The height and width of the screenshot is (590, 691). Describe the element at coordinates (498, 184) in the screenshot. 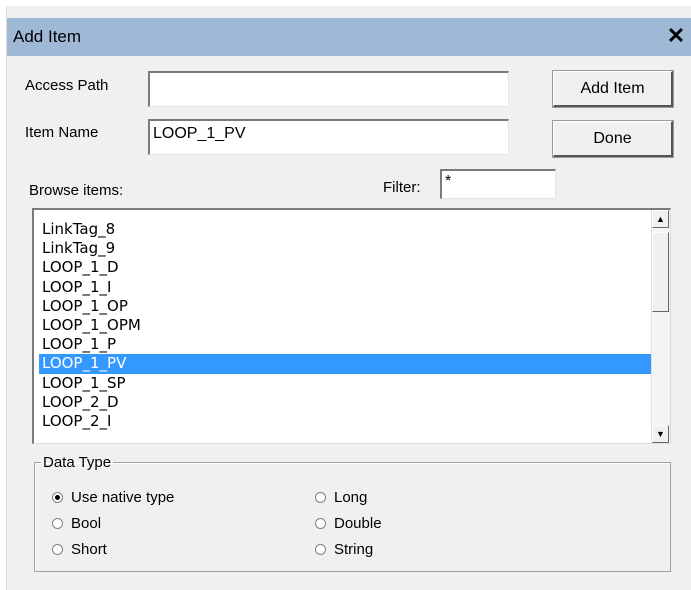

I see `filter-input: *` at that location.